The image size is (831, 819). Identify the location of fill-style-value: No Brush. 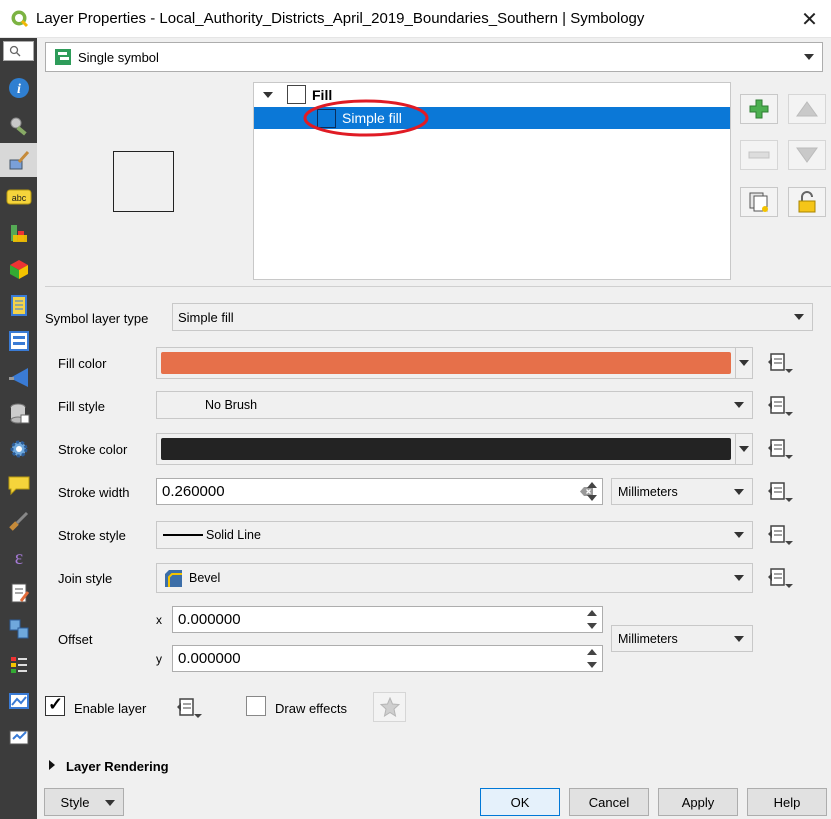
(231, 405).